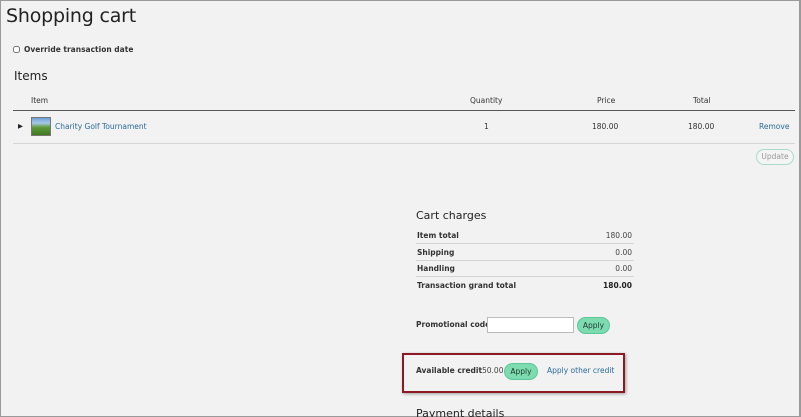 The image size is (801, 417). What do you see at coordinates (525, 253) in the screenshot?
I see `charge-row-shipping: Shipping 0.00` at bounding box center [525, 253].